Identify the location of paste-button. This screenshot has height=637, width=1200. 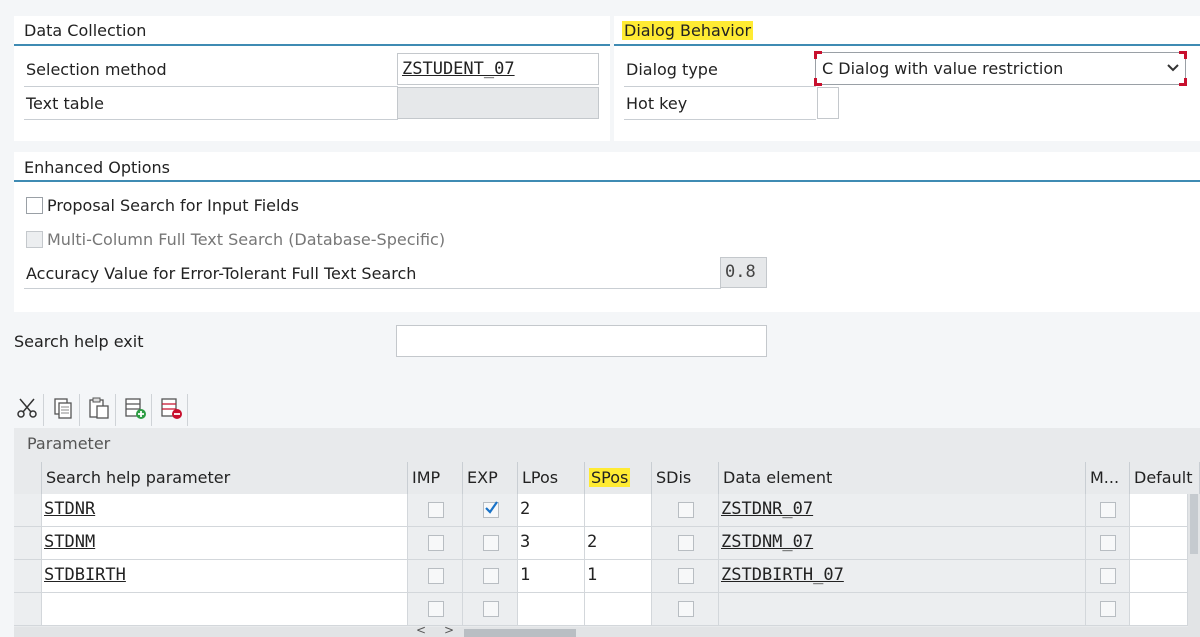
(99, 410).